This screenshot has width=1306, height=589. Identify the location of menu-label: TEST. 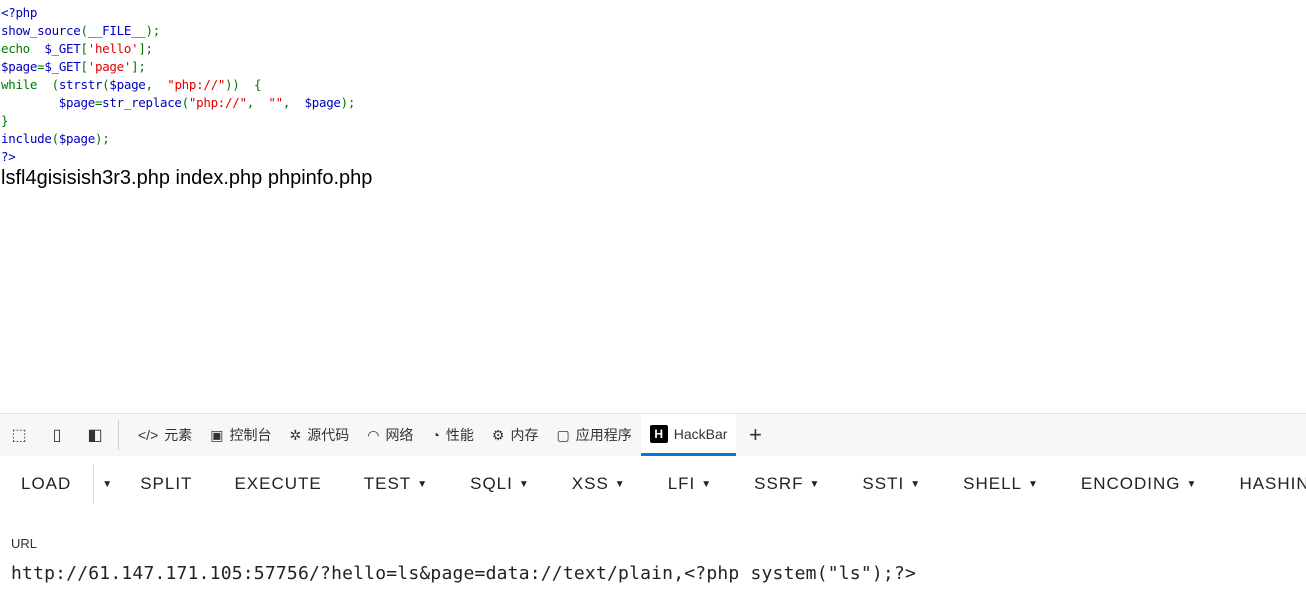
(387, 483).